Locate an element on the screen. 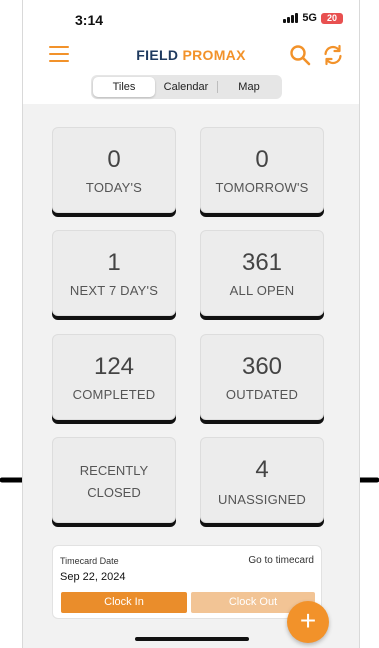 The image size is (379, 648). timecard-title: Timecard Date is located at coordinates (89, 561).